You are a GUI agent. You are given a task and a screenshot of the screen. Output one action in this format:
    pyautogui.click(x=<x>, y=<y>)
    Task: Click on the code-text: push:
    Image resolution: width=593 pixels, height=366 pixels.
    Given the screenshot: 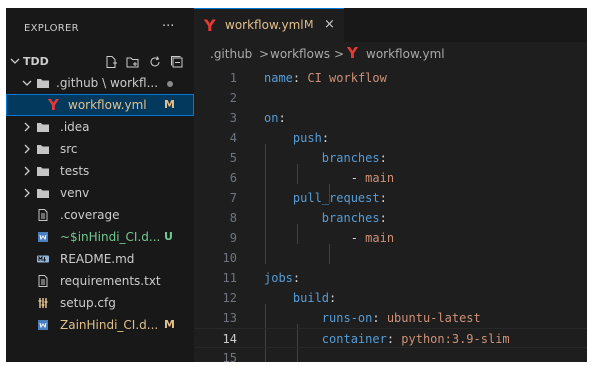 What is the action you would take?
    pyautogui.click(x=311, y=138)
    